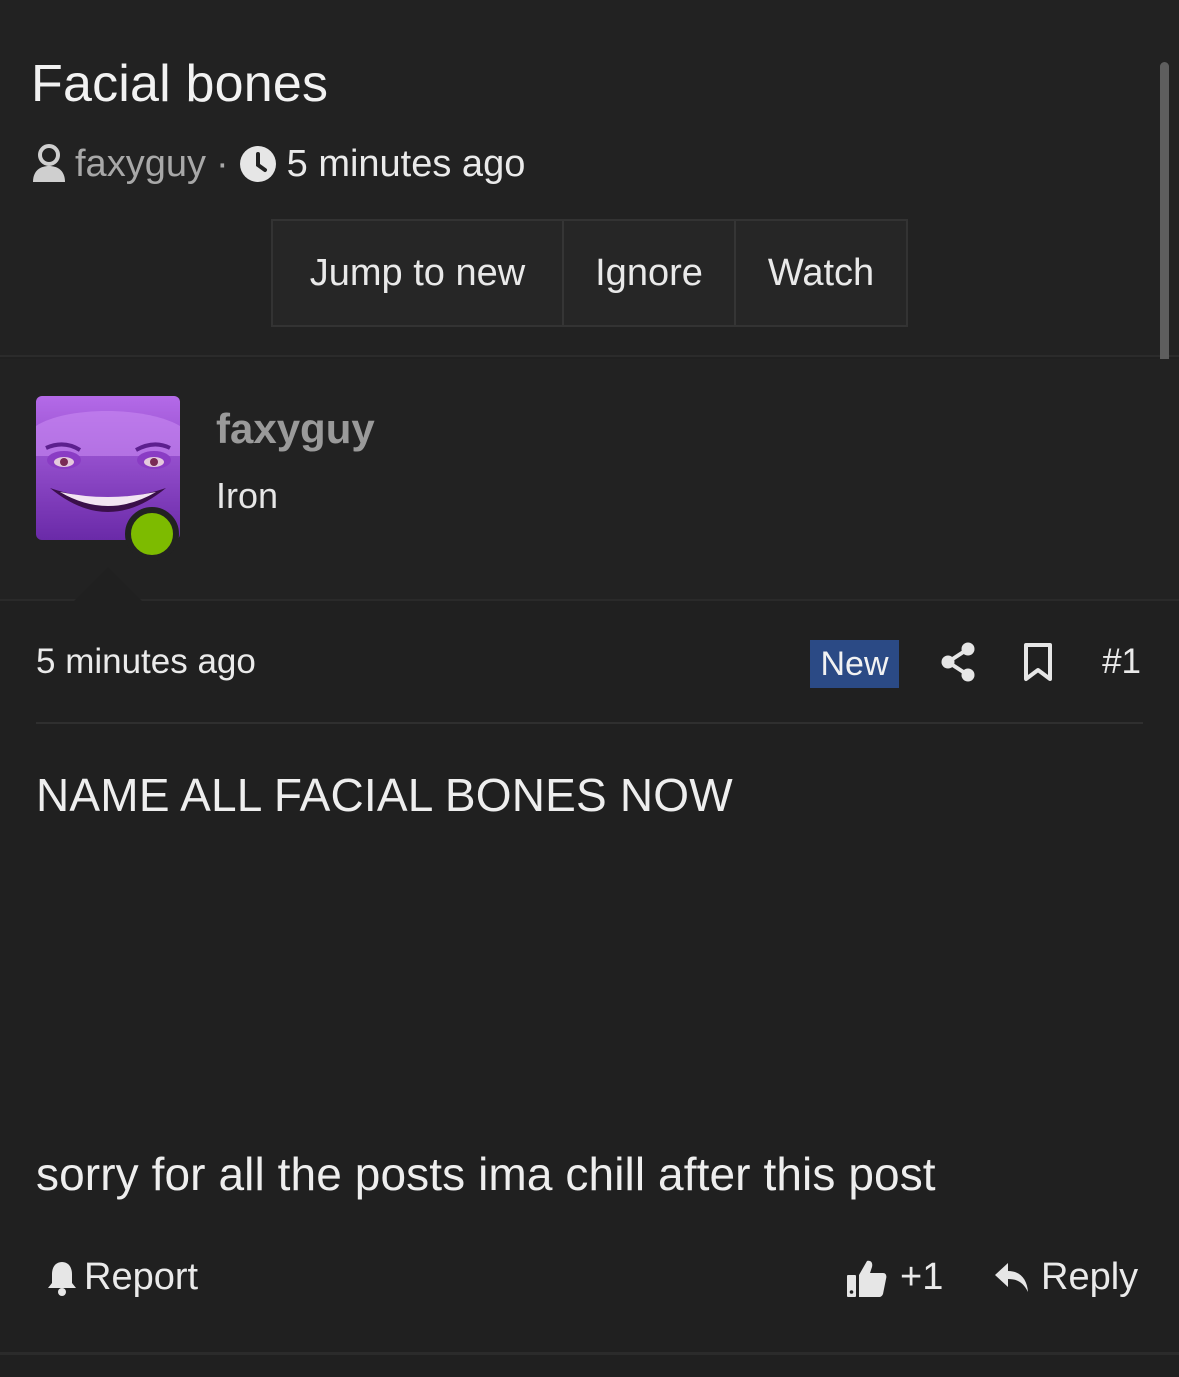 Image resolution: width=1179 pixels, height=1377 pixels. Describe the element at coordinates (820, 273) in the screenshot. I see `watch-button: Watch` at that location.